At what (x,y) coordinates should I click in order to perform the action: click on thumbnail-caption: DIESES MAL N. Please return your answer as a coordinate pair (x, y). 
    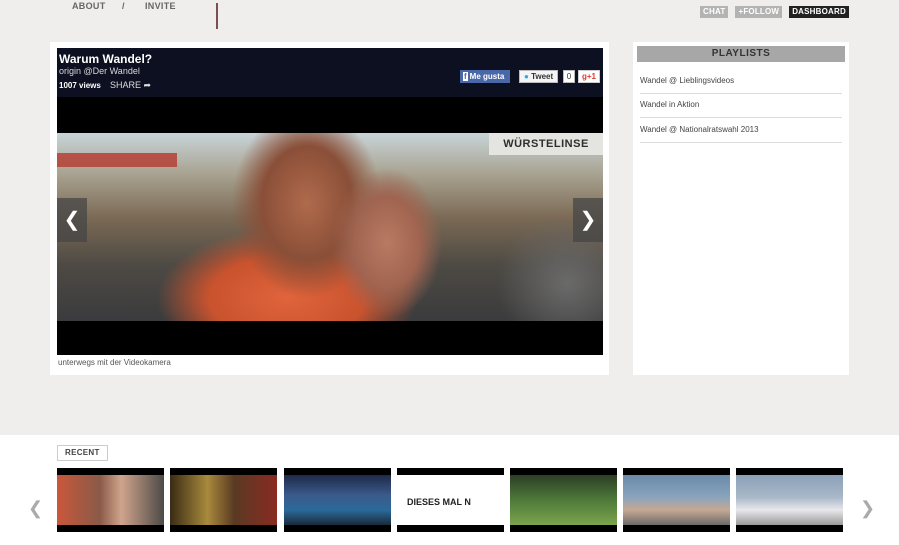
    Looking at the image, I should click on (439, 502).